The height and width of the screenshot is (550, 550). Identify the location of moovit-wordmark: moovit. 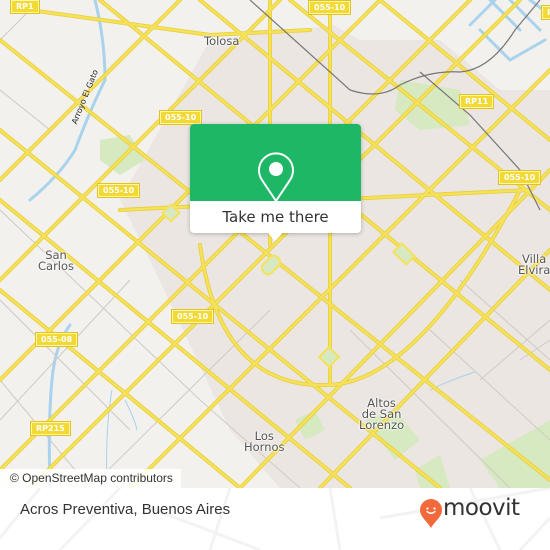
(481, 508).